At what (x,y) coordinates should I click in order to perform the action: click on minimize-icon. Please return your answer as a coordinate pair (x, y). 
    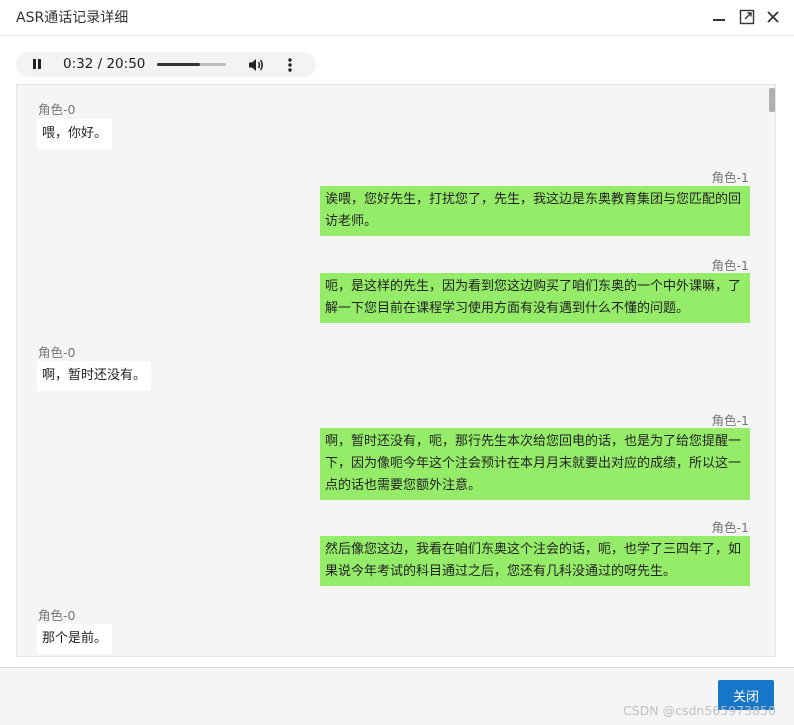
    Looking at the image, I should click on (719, 17).